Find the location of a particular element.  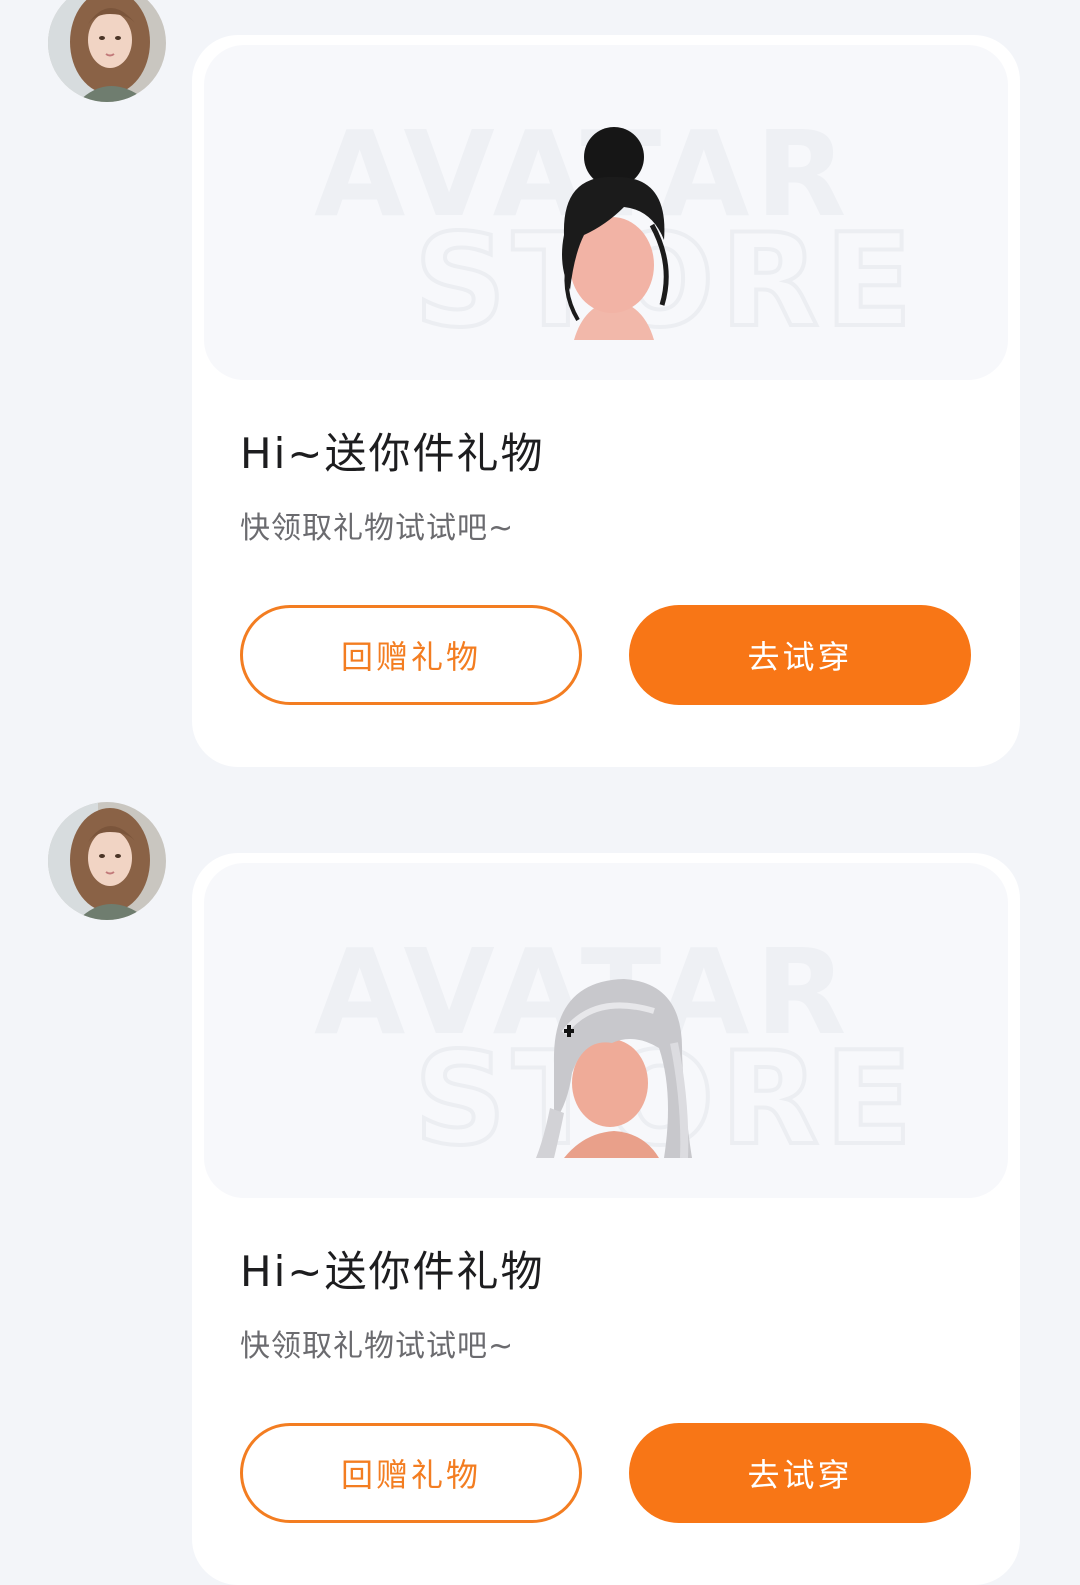

silver-long-hairstyle-icon is located at coordinates (614, 1045).